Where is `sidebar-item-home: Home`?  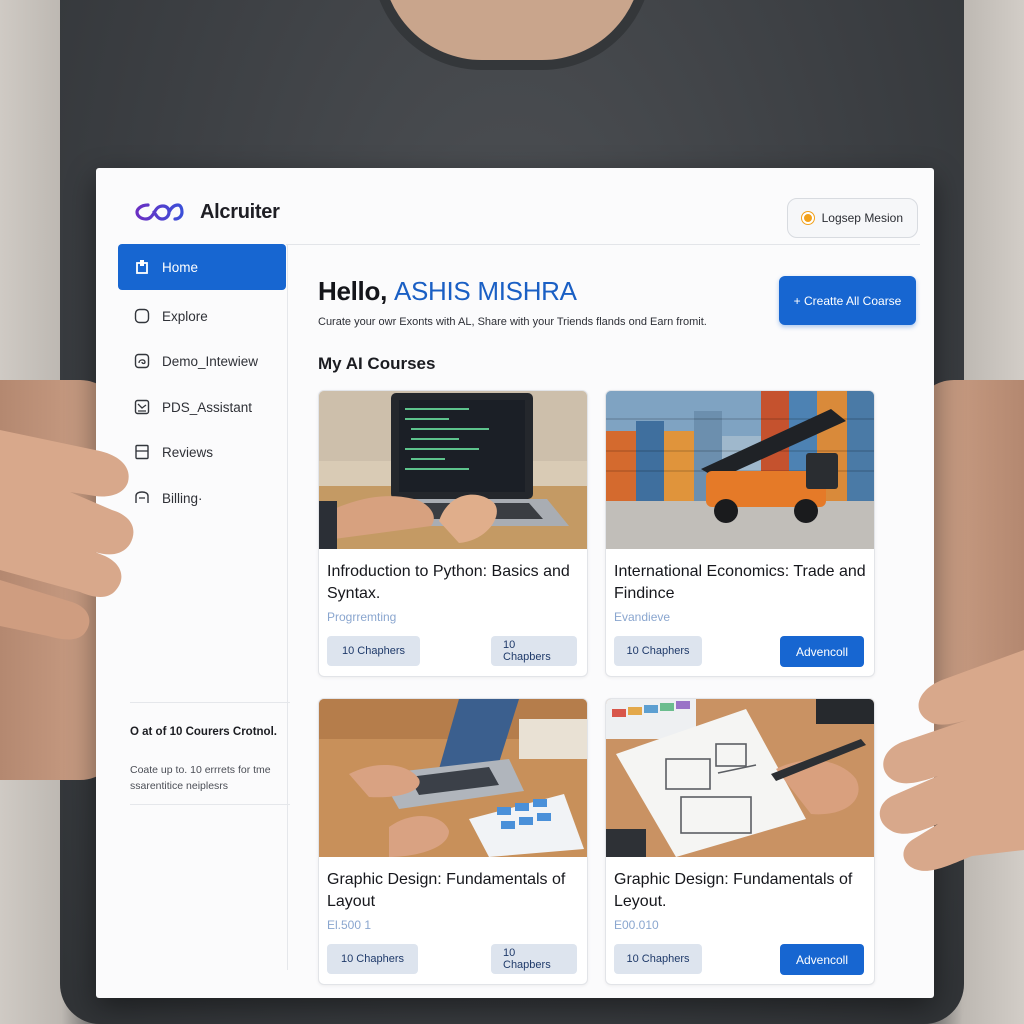
sidebar-item-home: Home is located at coordinates (202, 267).